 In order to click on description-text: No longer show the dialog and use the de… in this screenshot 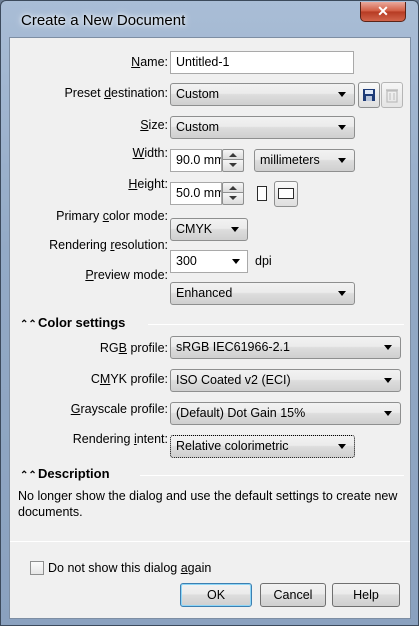, I will do `click(208, 504)`.